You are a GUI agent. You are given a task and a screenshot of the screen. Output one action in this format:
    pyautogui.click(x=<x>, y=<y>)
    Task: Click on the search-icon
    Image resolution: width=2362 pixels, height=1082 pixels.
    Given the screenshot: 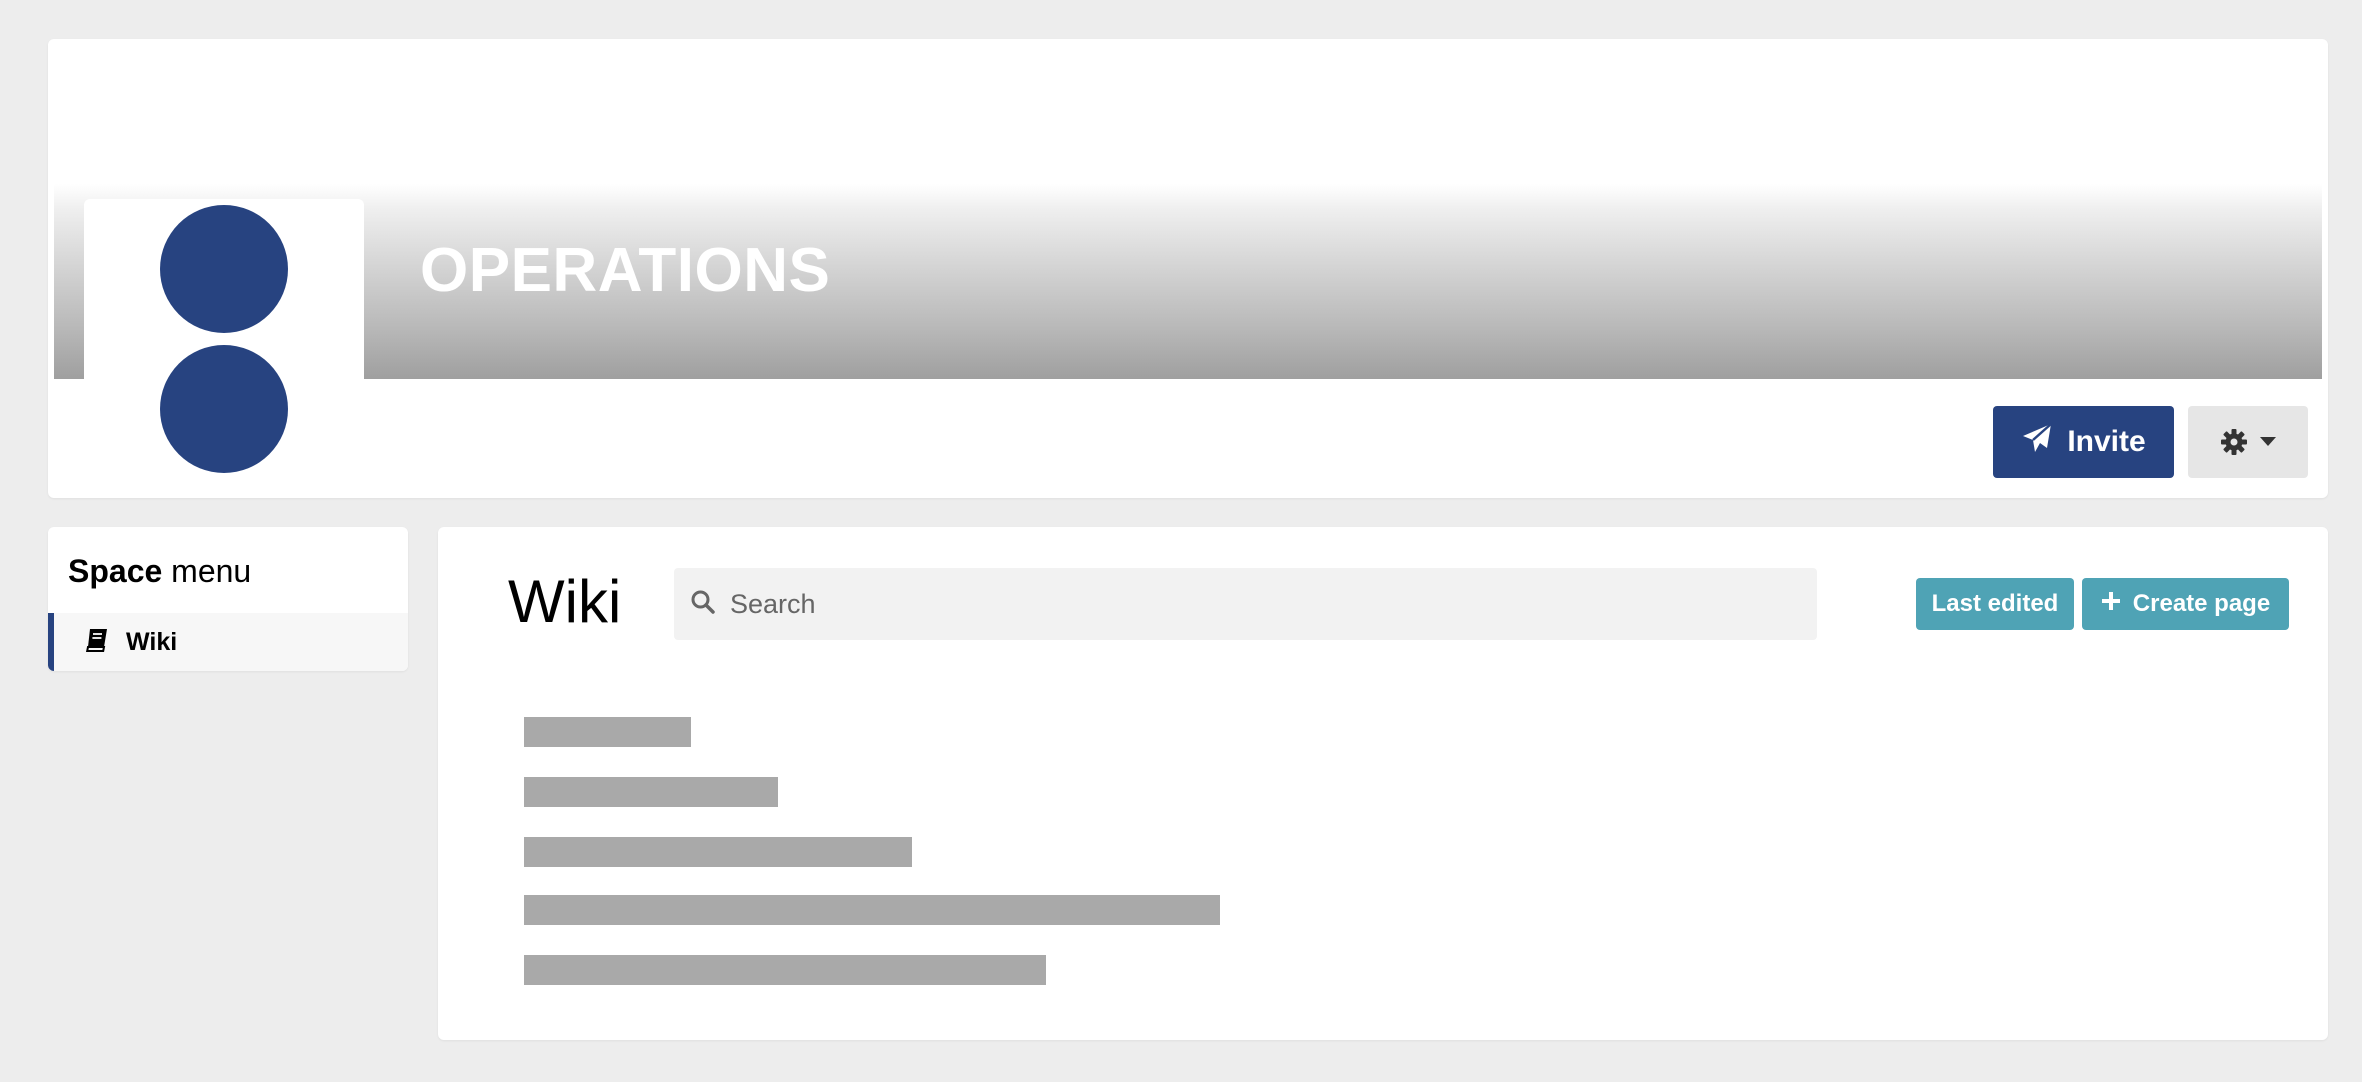 What is the action you would take?
    pyautogui.click(x=703, y=604)
    